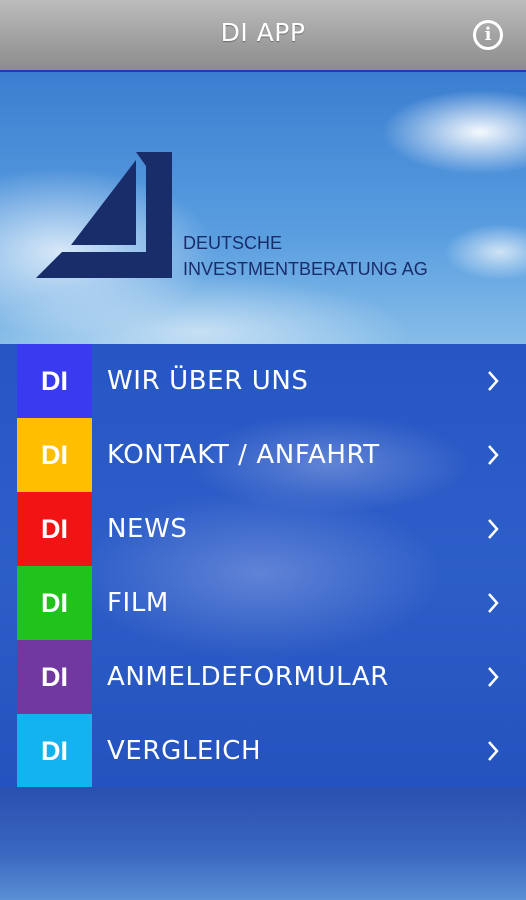 Image resolution: width=526 pixels, height=900 pixels. Describe the element at coordinates (488, 35) in the screenshot. I see `info-icon: i` at that location.